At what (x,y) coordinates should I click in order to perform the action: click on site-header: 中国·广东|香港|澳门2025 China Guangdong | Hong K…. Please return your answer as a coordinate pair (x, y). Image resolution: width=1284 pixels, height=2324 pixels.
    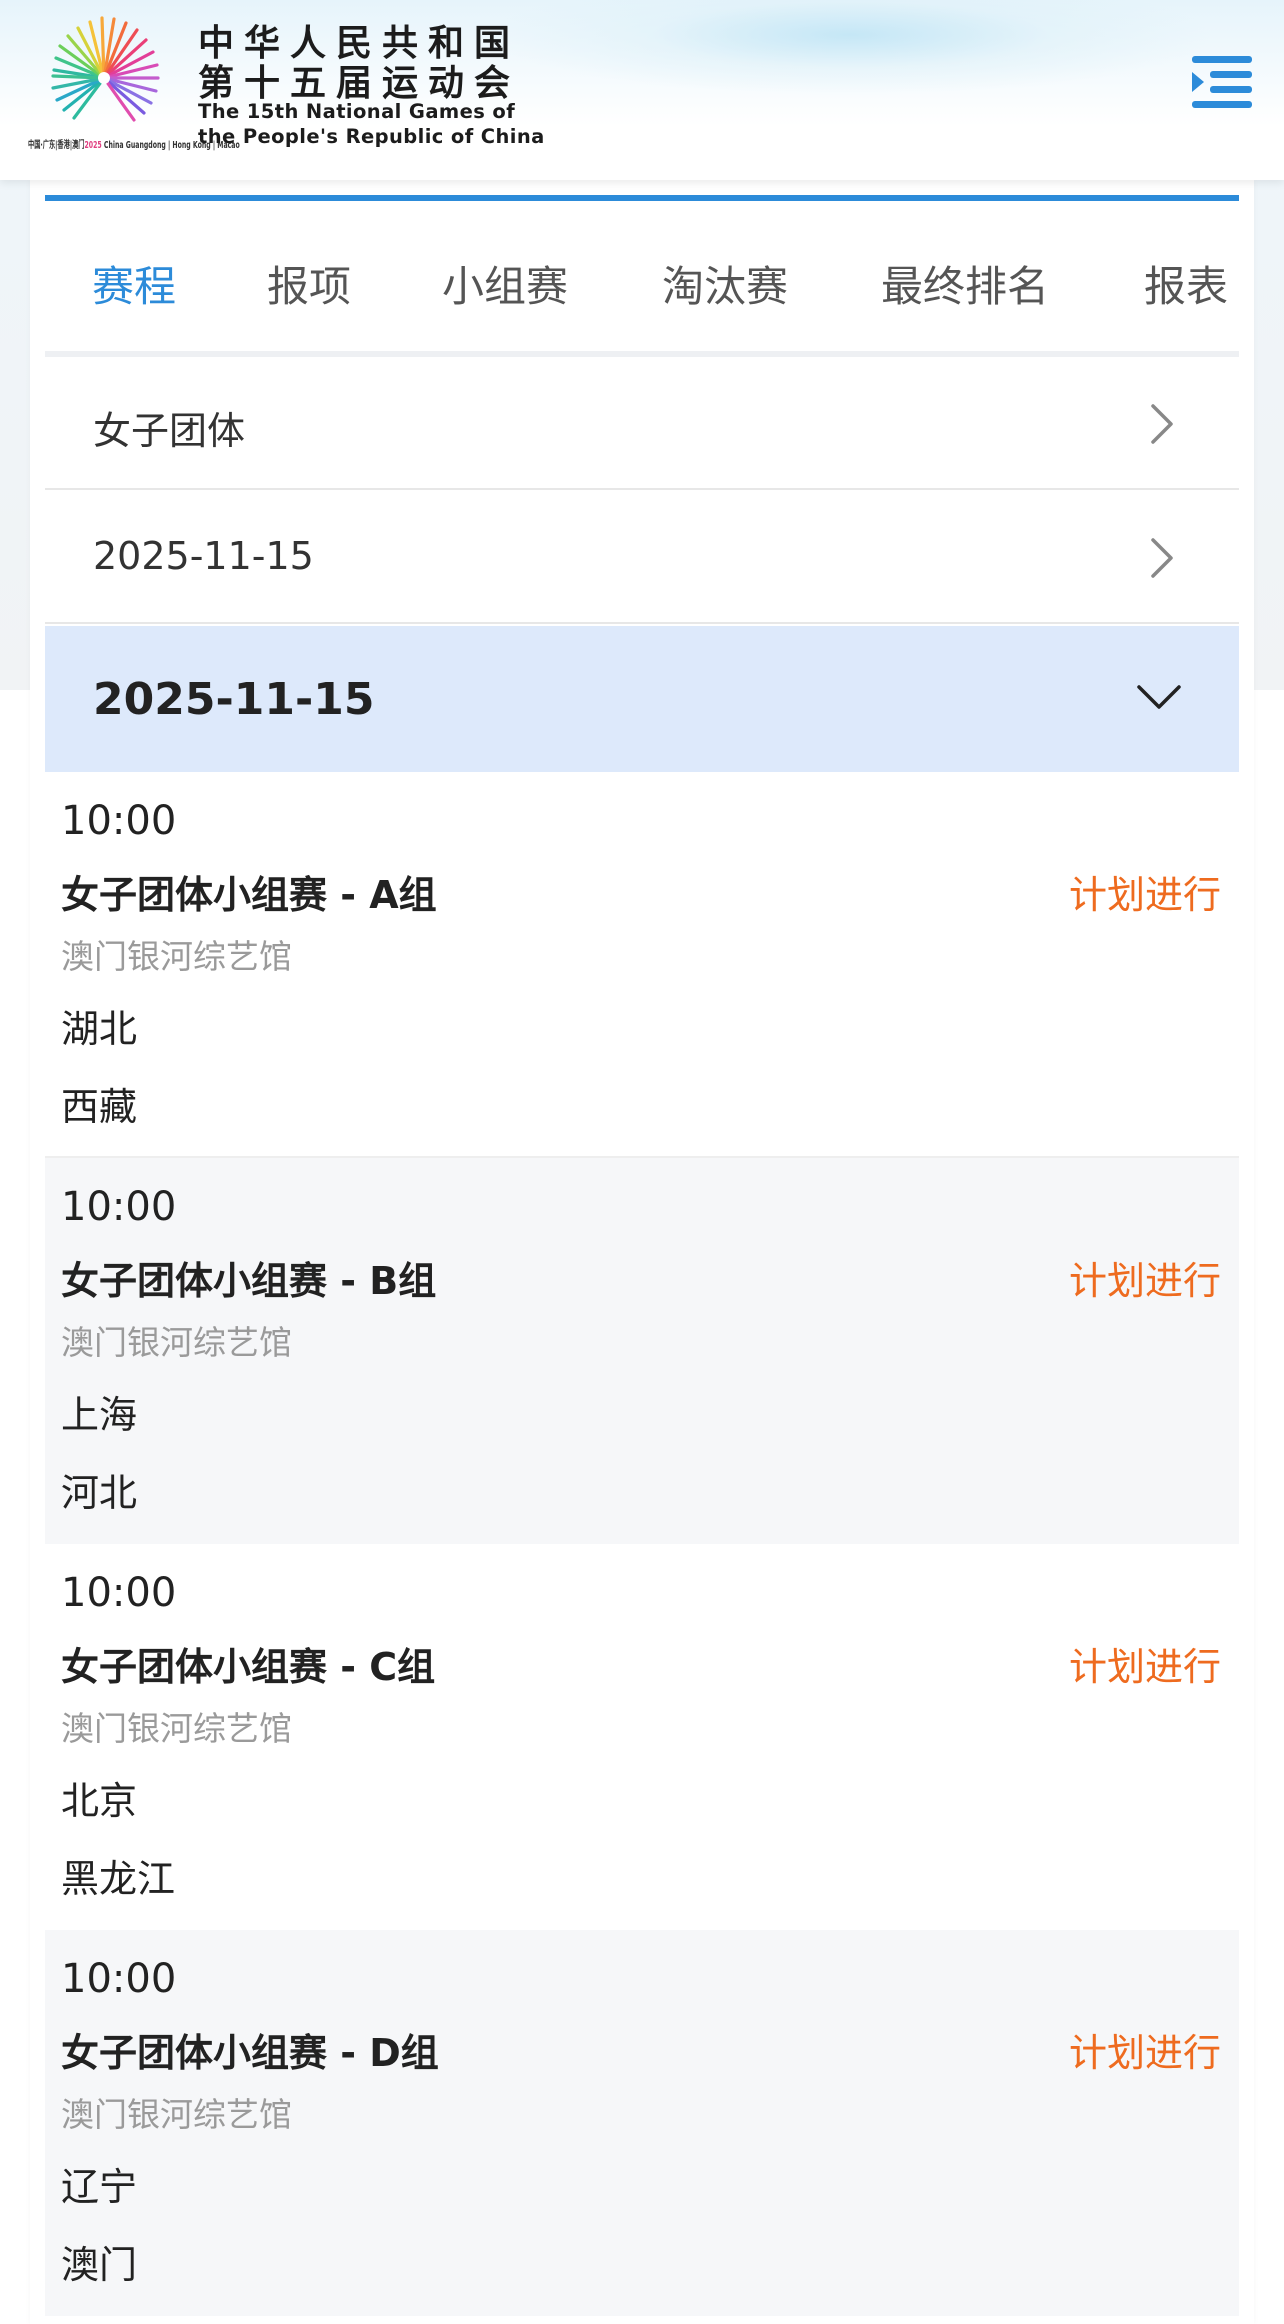
    Looking at the image, I should click on (642, 90).